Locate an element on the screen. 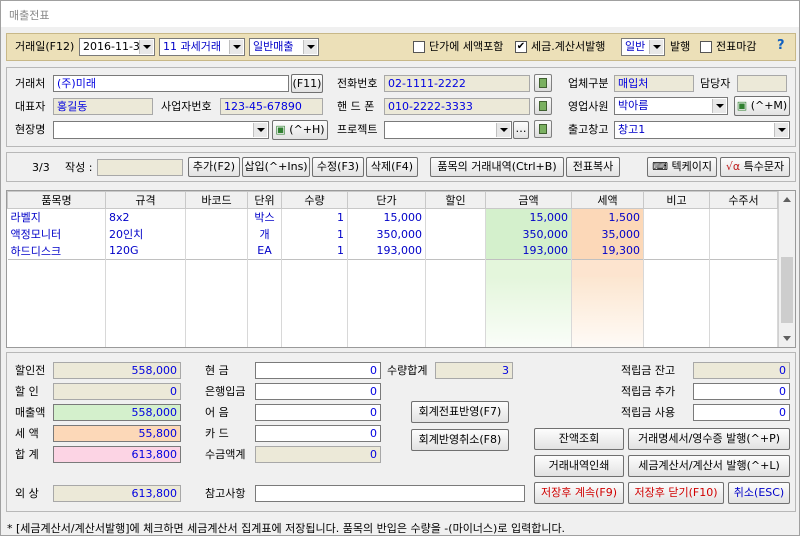 The image size is (800, 536). invoice-checkbox: ✔ is located at coordinates (521, 47).